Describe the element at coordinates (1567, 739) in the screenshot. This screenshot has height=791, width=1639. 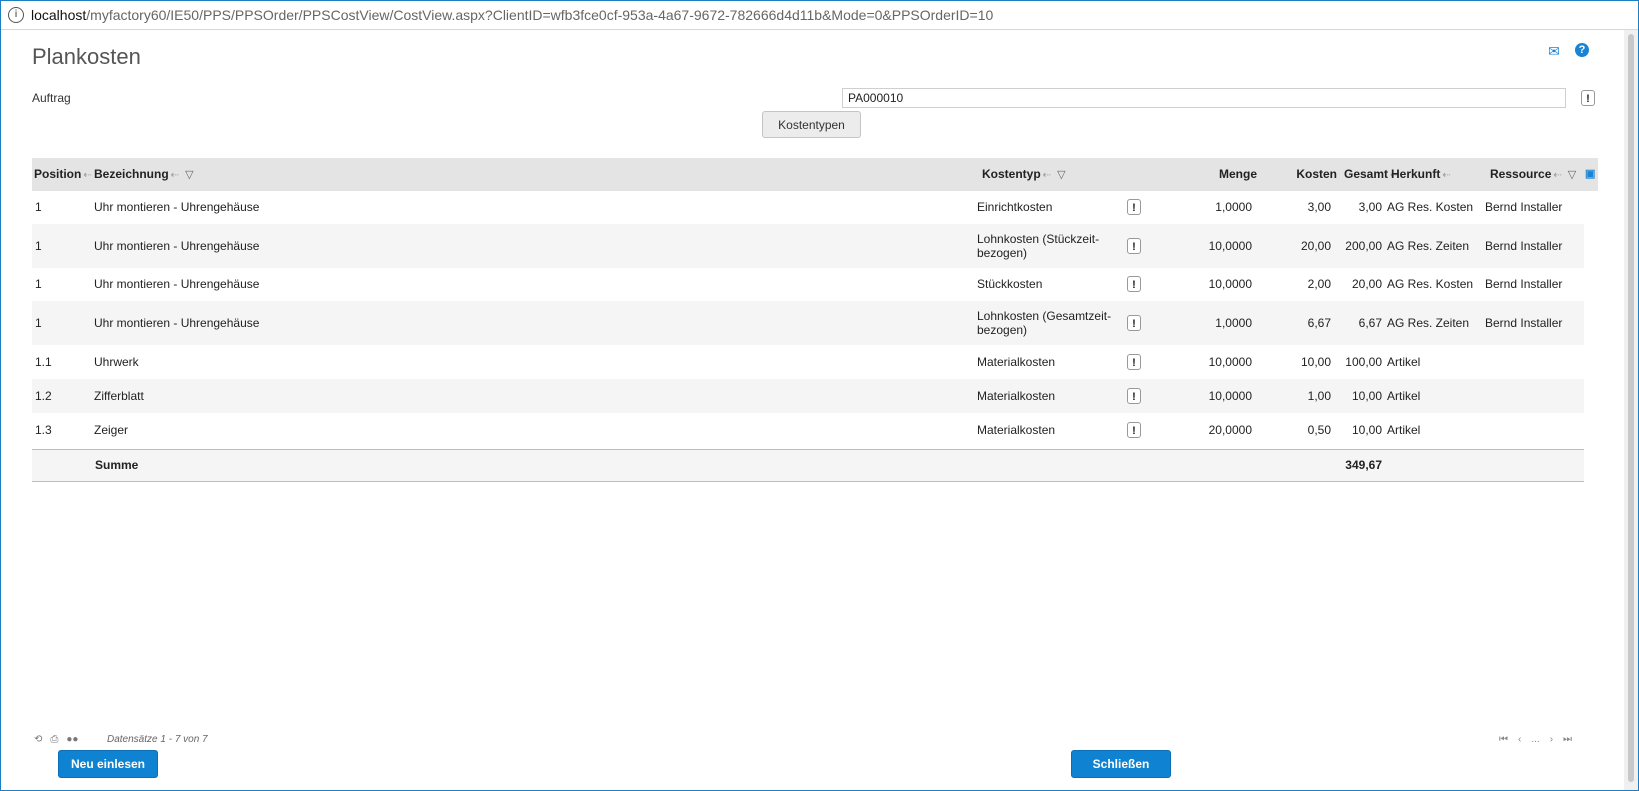
I see `last-page-icon: ⏭` at that location.